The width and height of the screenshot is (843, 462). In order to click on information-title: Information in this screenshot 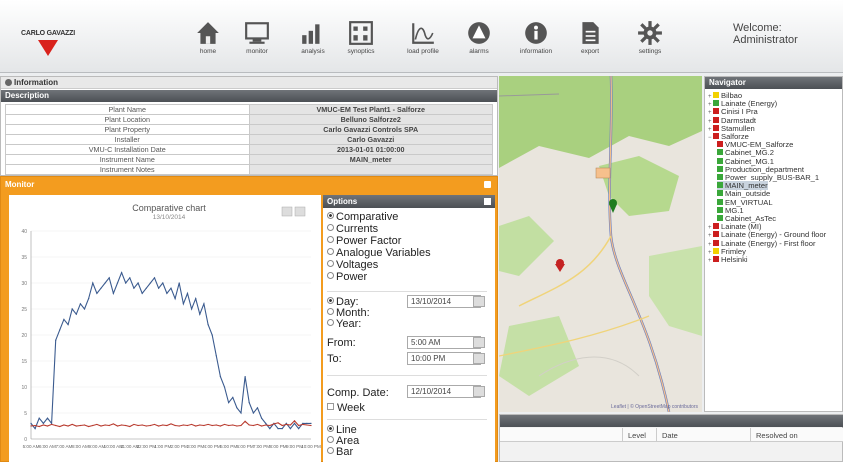, I will do `click(36, 82)`.